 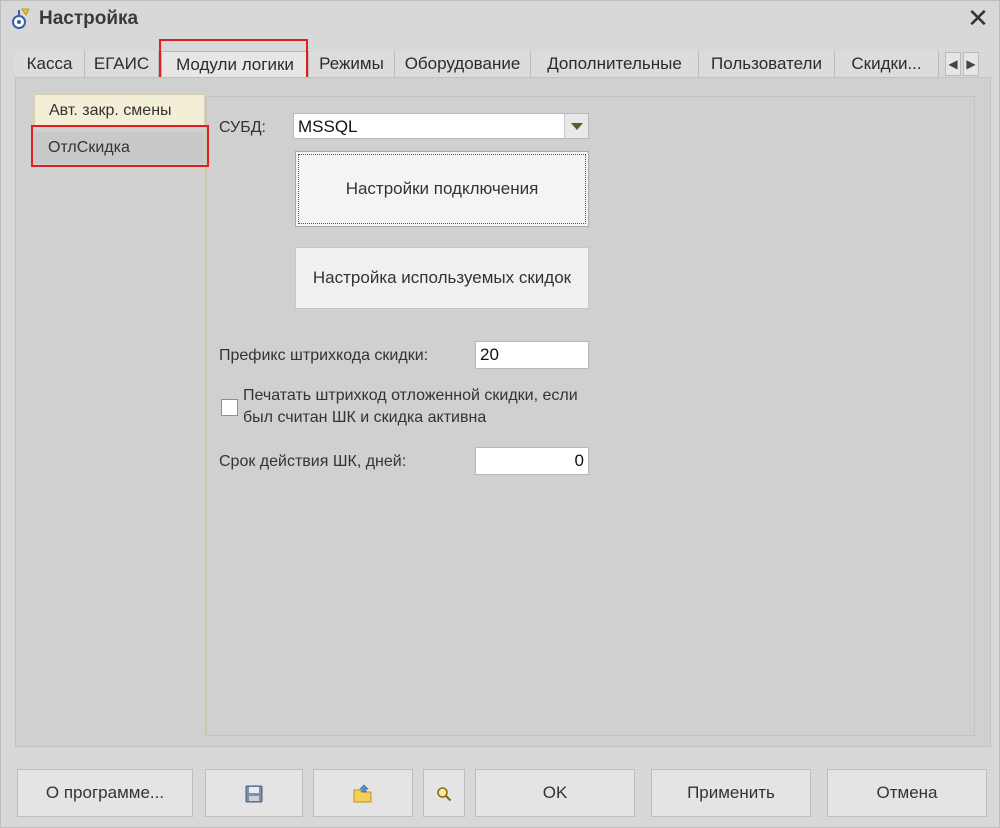 I want to click on folder-open-icon, so click(x=362, y=793).